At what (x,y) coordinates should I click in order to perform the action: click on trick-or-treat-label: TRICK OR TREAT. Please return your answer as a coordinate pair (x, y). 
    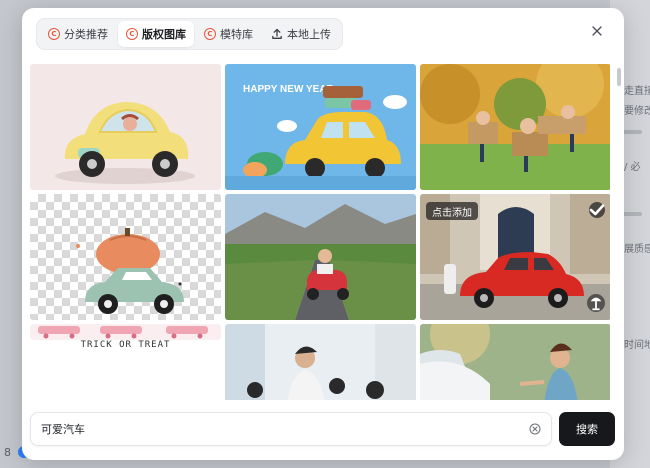
    Looking at the image, I should click on (125, 345).